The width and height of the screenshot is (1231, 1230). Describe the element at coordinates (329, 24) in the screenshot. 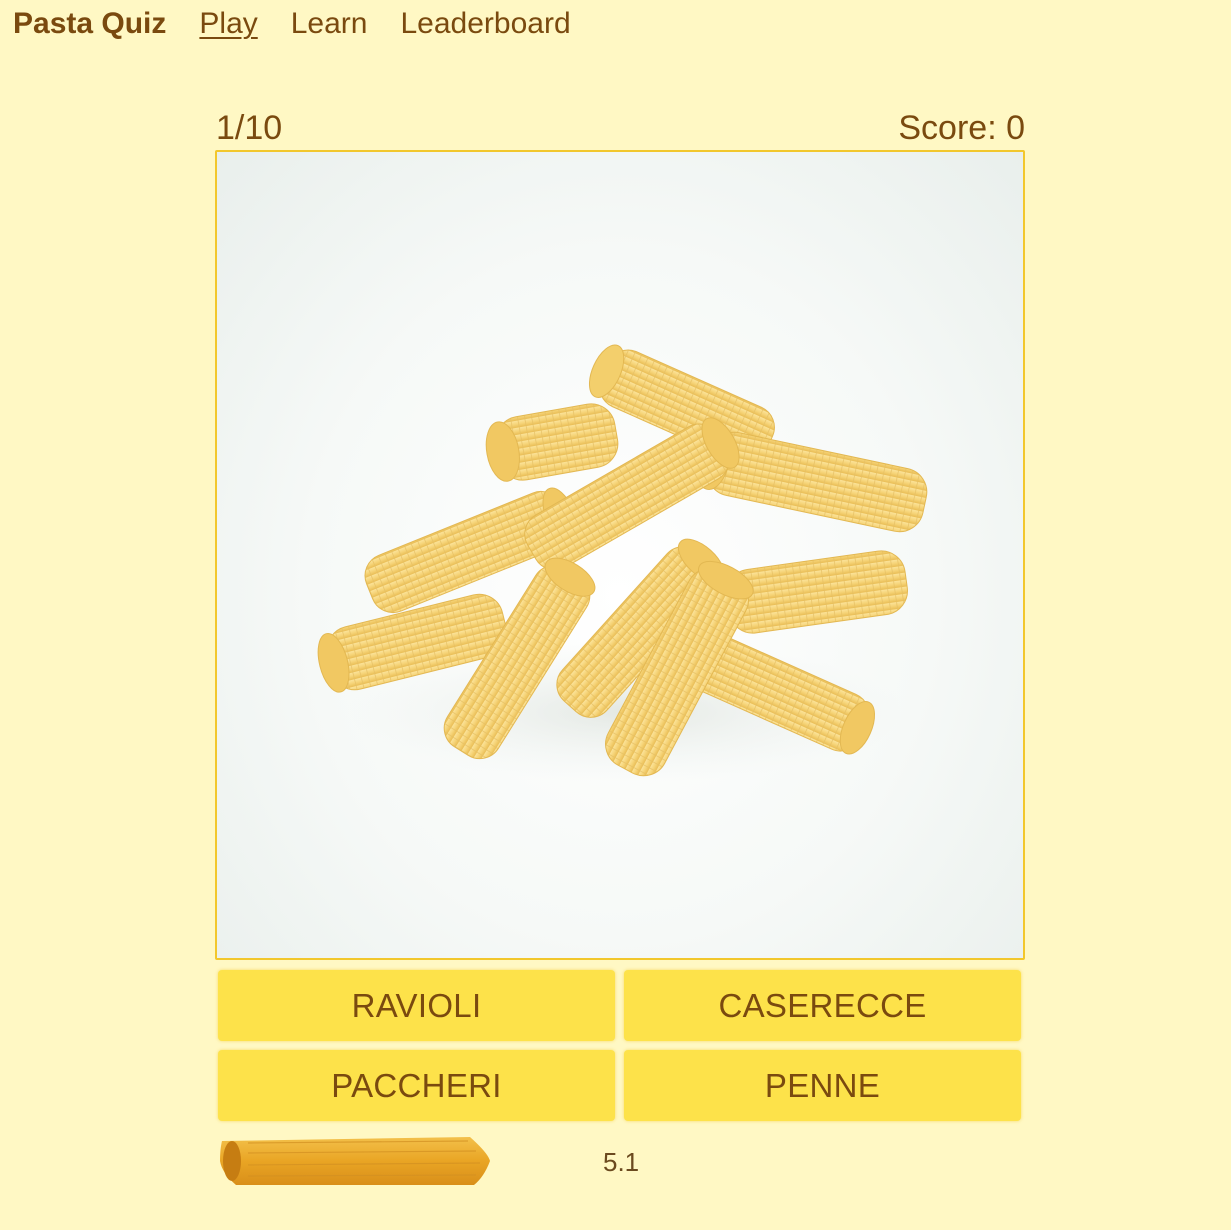

I see `nav-learn-link: Learn` at that location.